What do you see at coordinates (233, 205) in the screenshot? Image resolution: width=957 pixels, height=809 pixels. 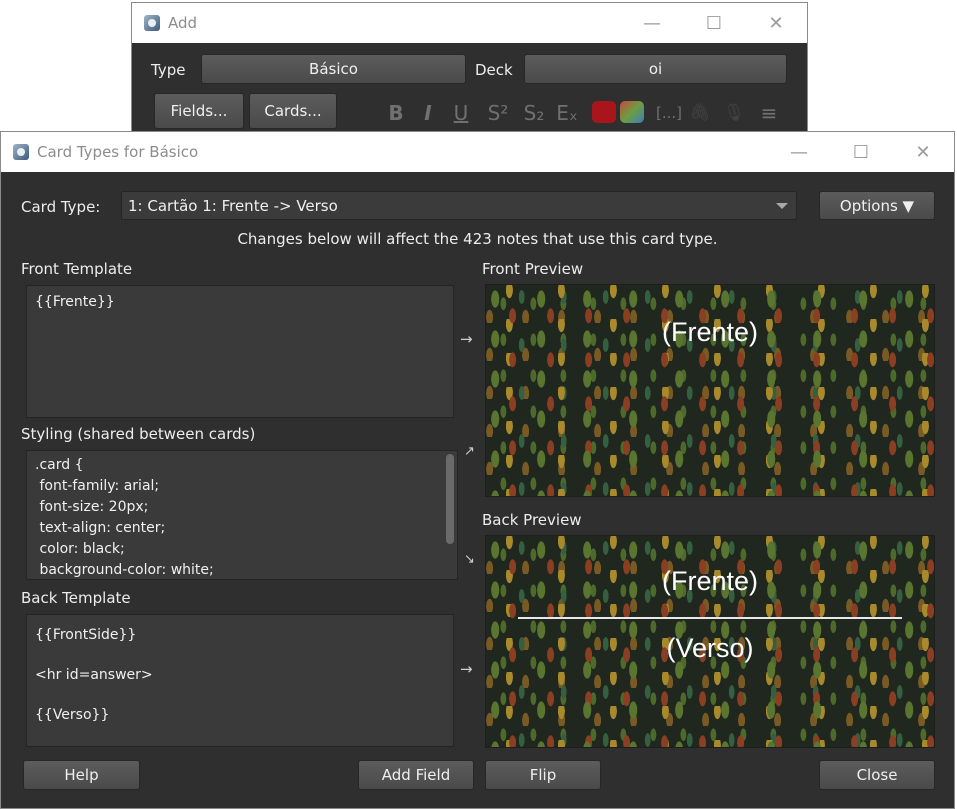 I see `card-type-value: 1: Cartão 1: Frente -> Verso` at bounding box center [233, 205].